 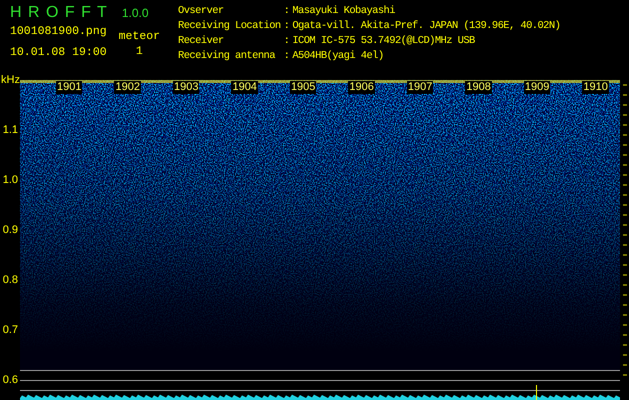 What do you see at coordinates (58, 31) in the screenshot?
I see `file-name: 1001081900.png` at bounding box center [58, 31].